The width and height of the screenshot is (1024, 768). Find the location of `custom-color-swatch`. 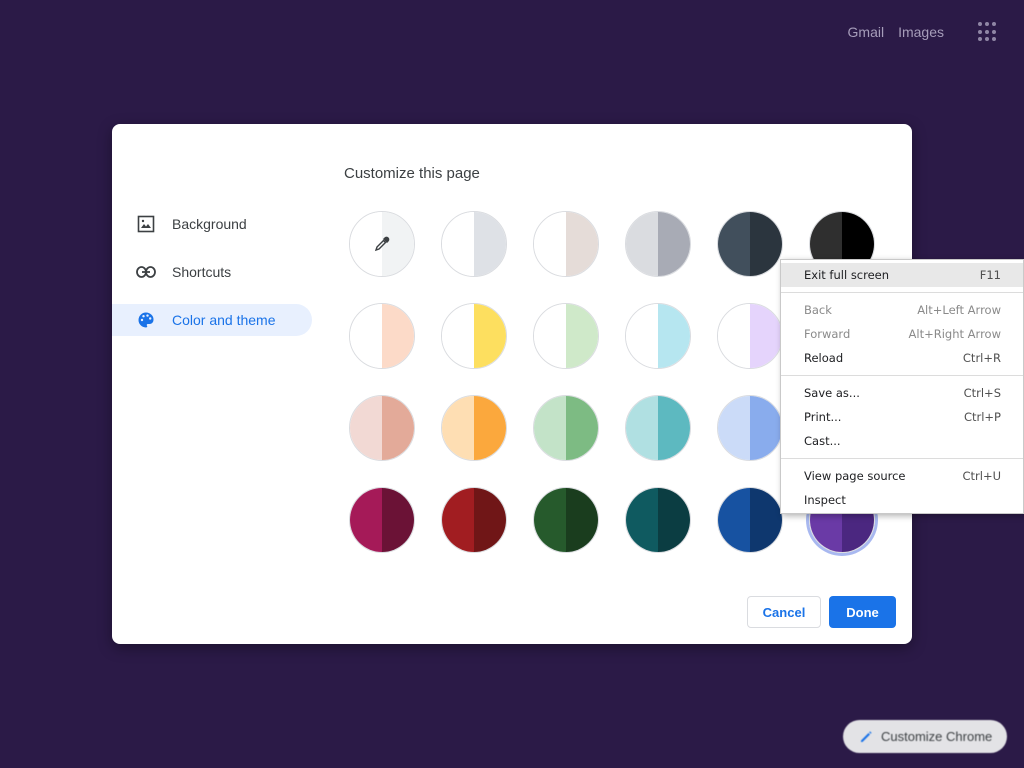

custom-color-swatch is located at coordinates (382, 244).